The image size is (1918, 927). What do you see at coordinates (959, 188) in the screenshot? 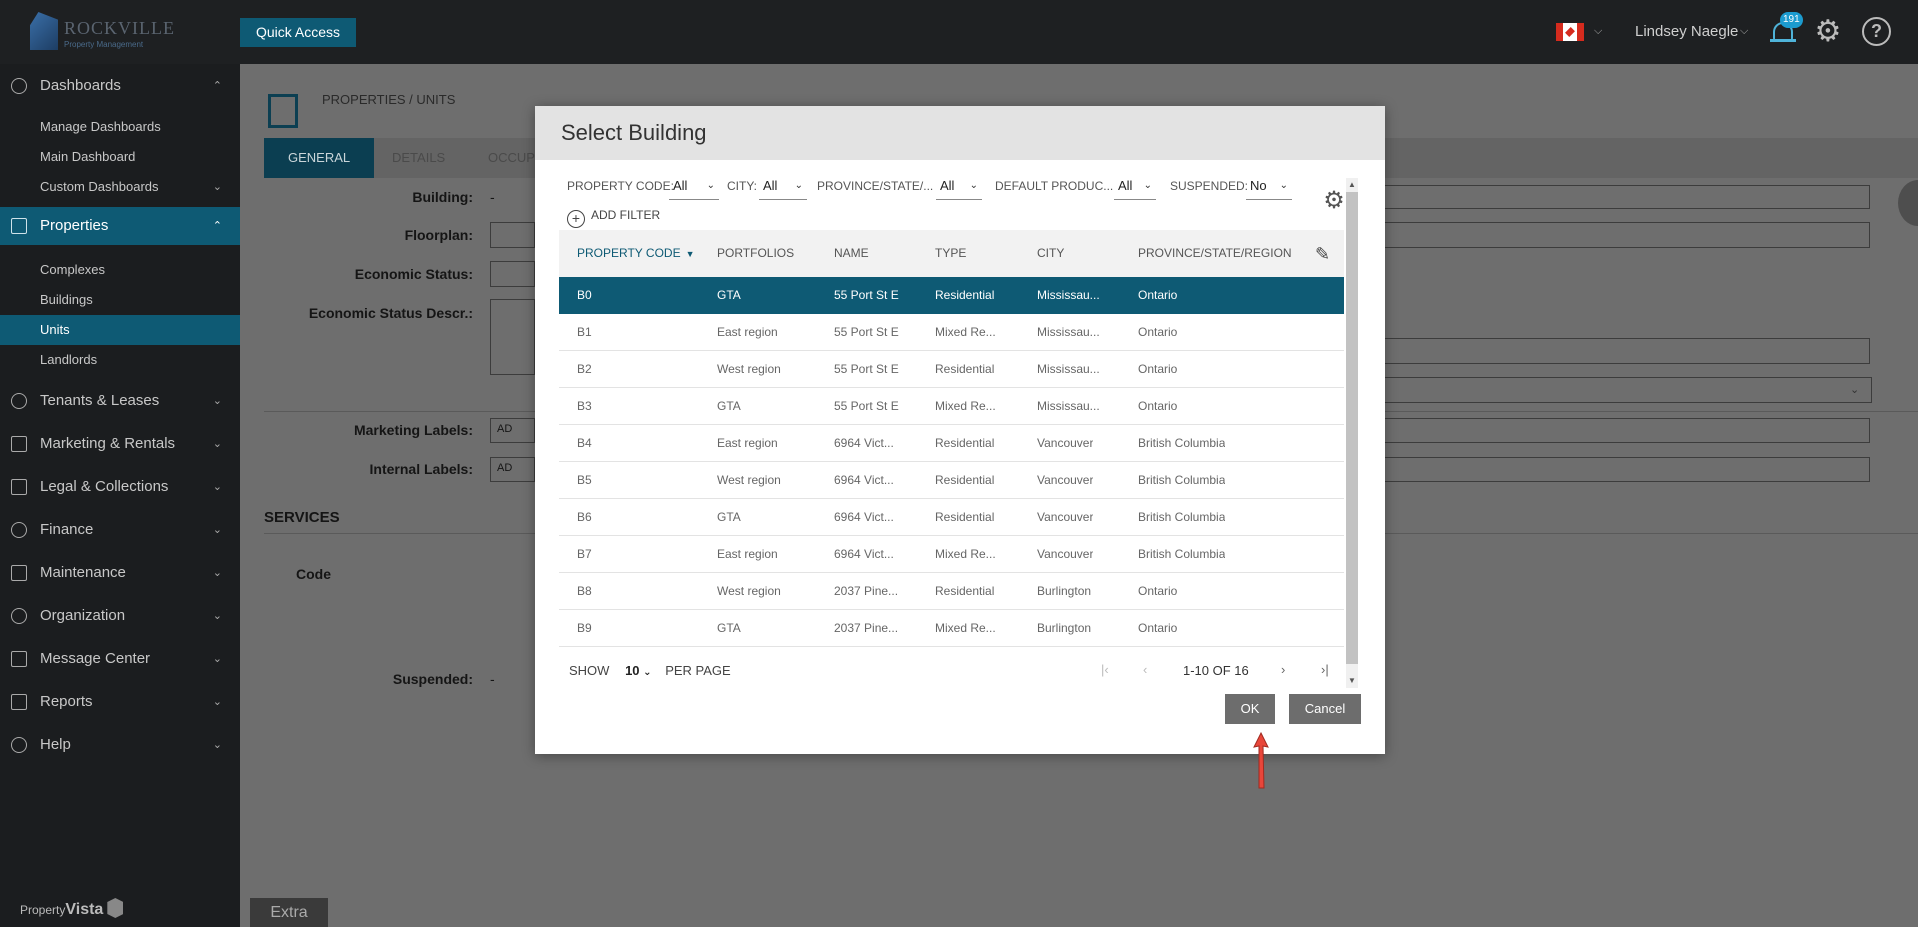
I see `filter-province-select: All ⌄` at bounding box center [959, 188].